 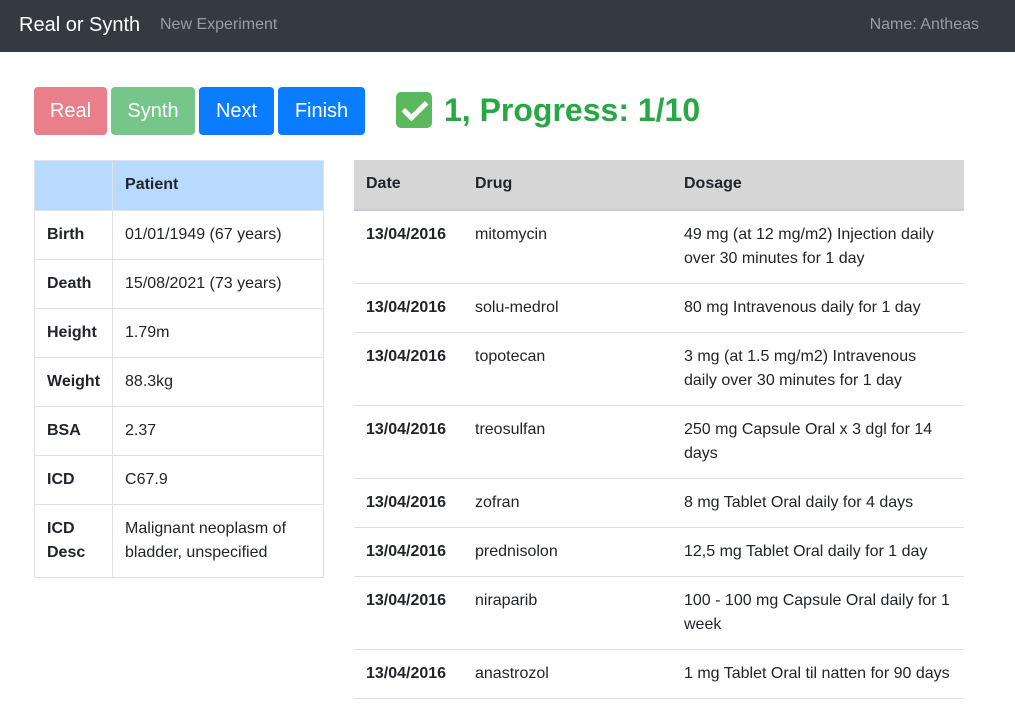 What do you see at coordinates (567, 674) in the screenshot?
I see `drug-name: anastrozol` at bounding box center [567, 674].